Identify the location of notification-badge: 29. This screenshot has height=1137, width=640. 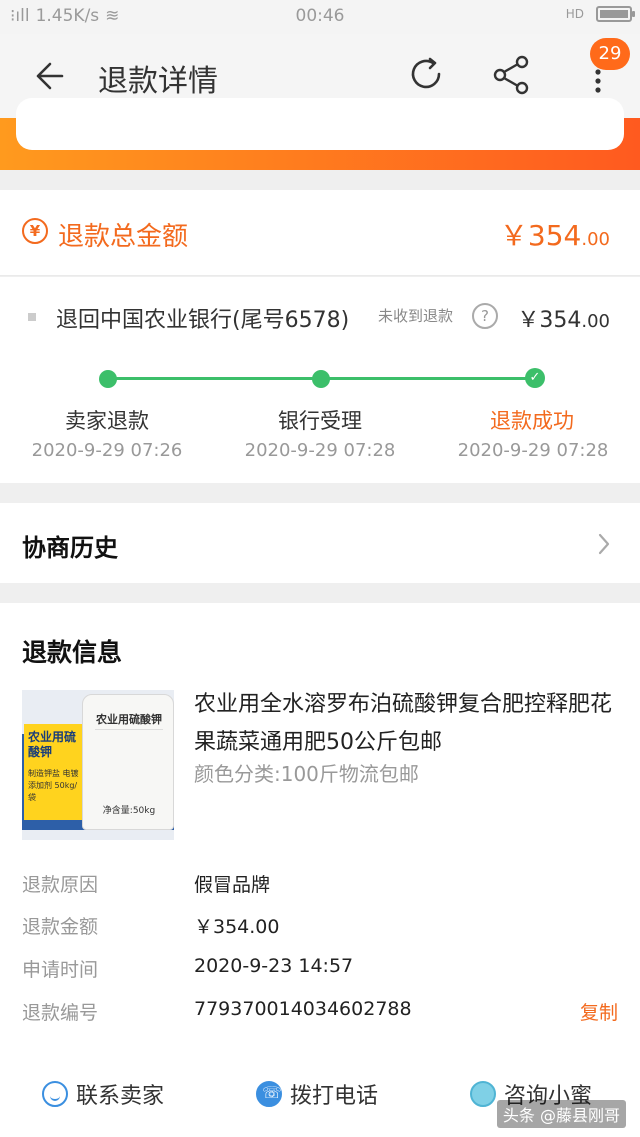
(610, 54).